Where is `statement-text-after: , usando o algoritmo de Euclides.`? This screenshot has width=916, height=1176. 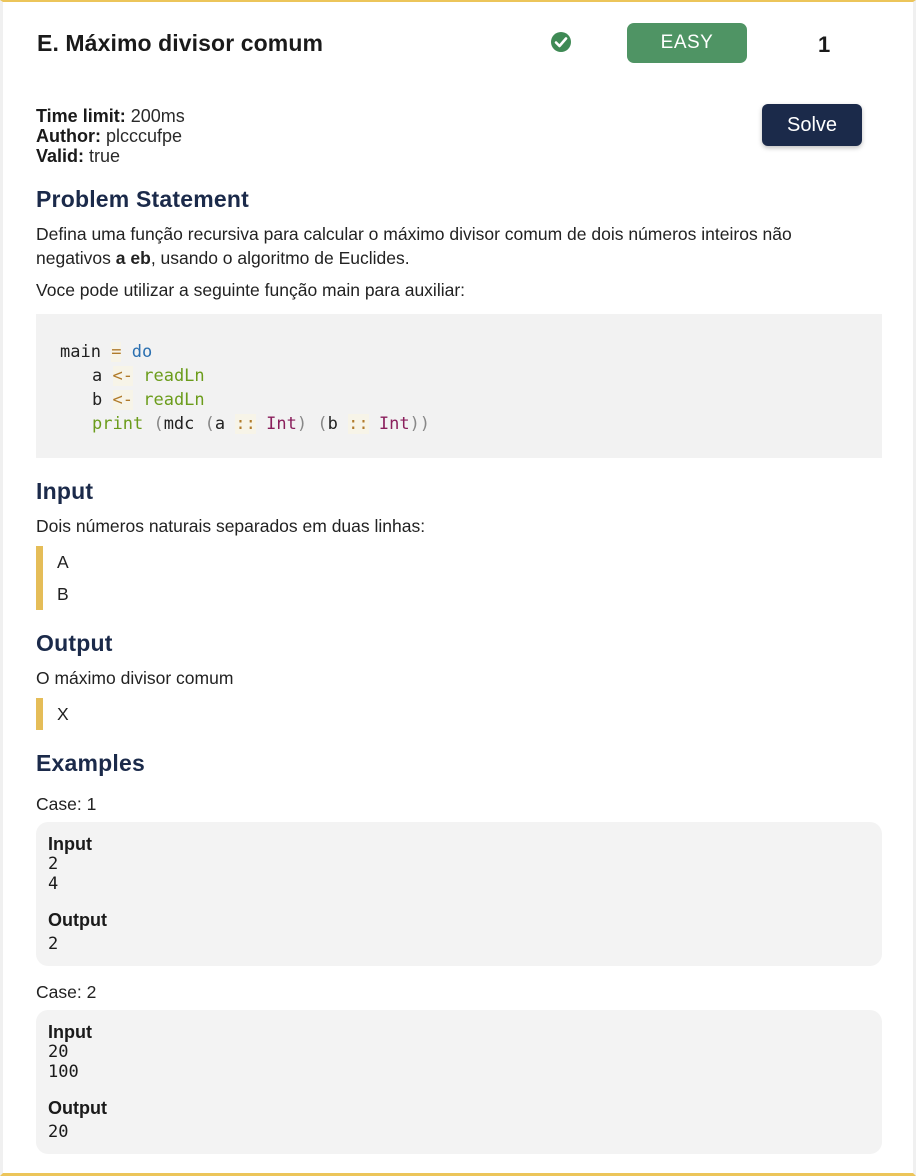
statement-text-after: , usando o algoritmo de Euclides. is located at coordinates (280, 258).